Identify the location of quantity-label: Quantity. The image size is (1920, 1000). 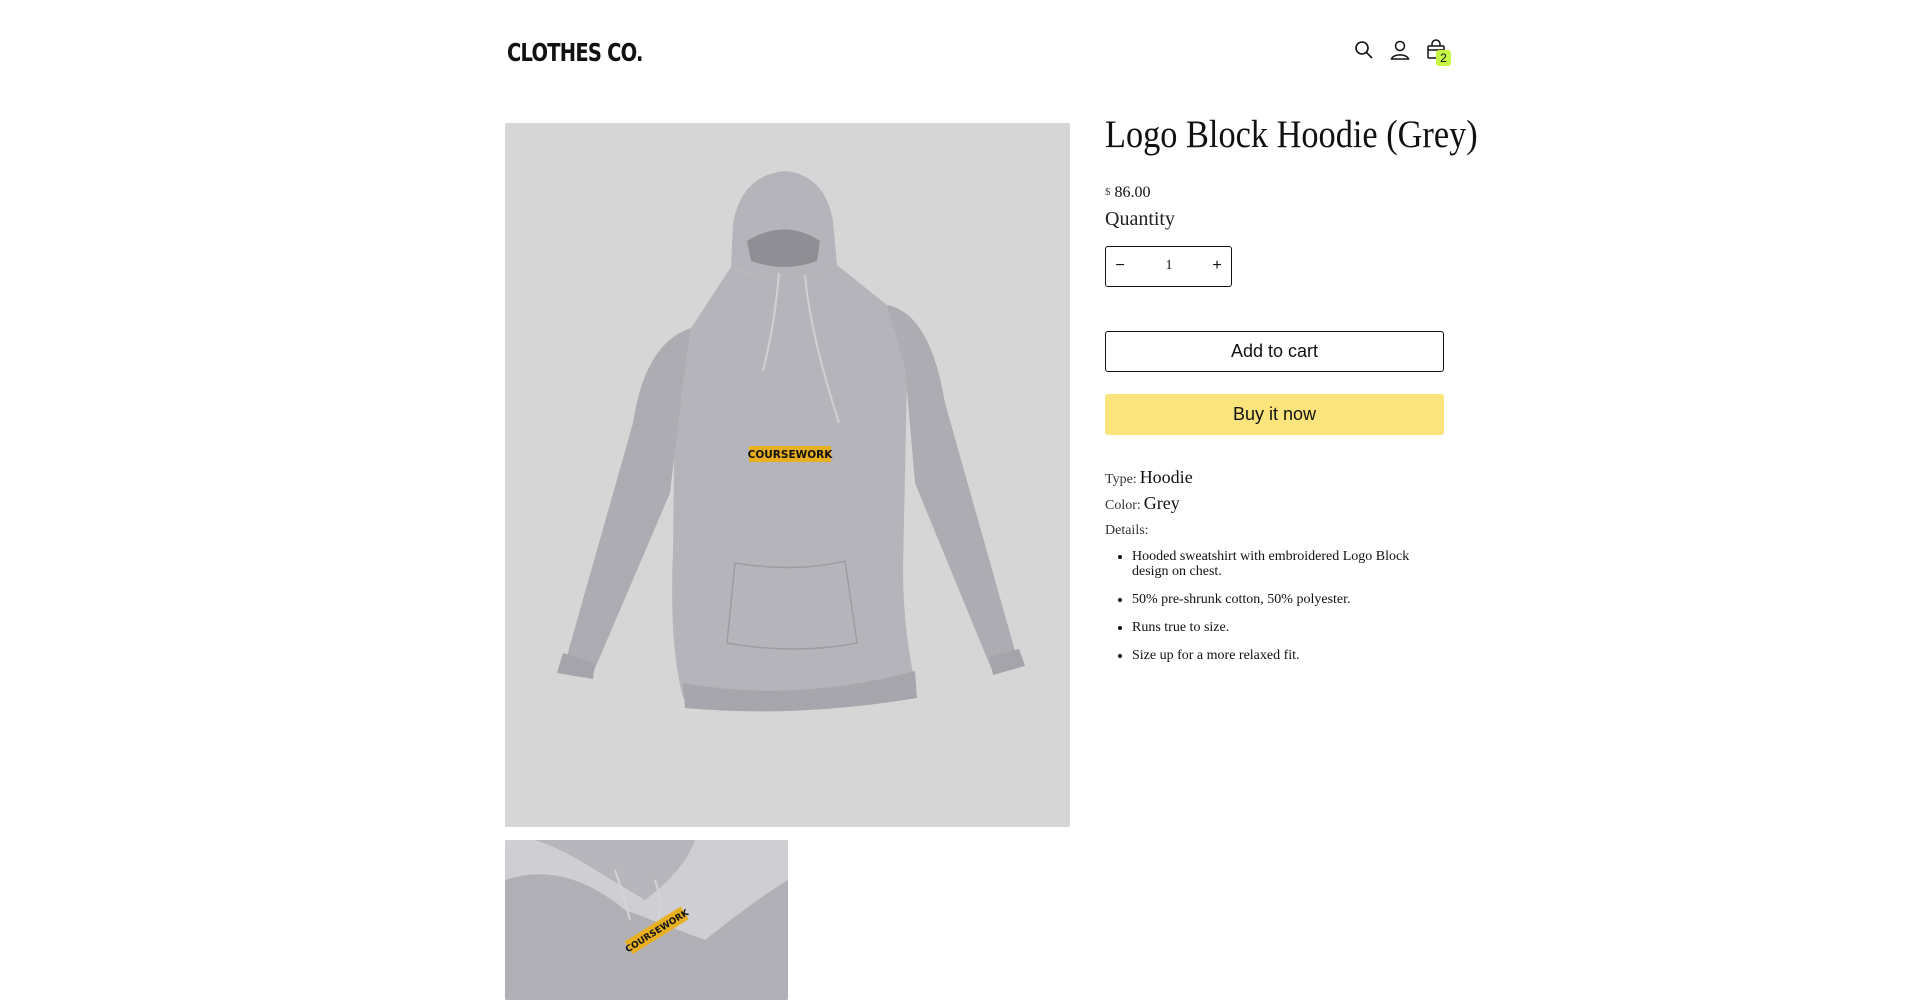
(1140, 219).